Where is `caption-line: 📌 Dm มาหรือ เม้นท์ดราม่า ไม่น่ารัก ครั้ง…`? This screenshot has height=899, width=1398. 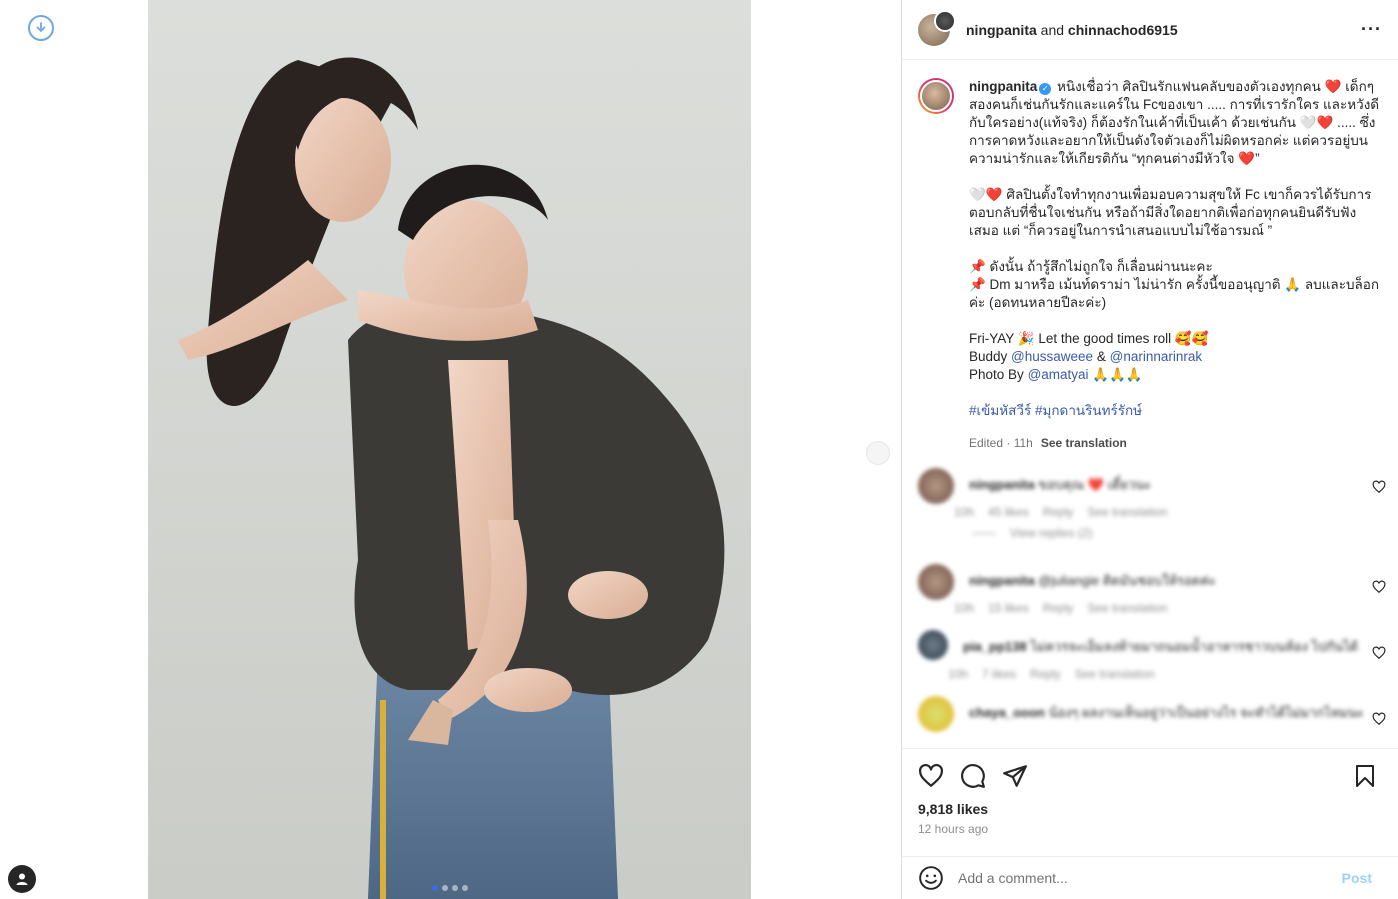
caption-line: 📌 Dm มาหรือ เม้นท์ดราม่า ไม่น่ารัก ครั้ง… is located at coordinates (1174, 293).